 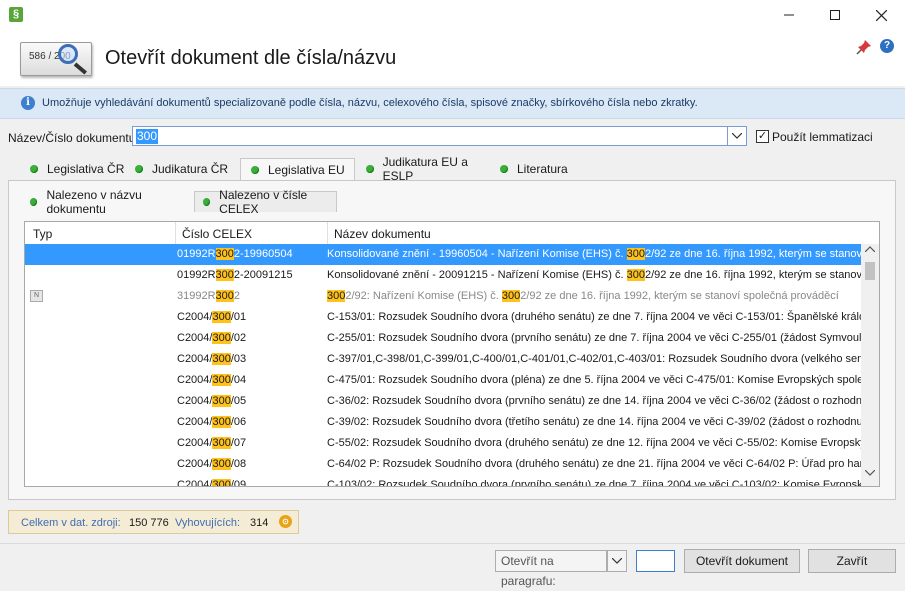 What do you see at coordinates (426, 169) in the screenshot?
I see `tab-judikatura-eu: Judikatura EU a ESLP` at bounding box center [426, 169].